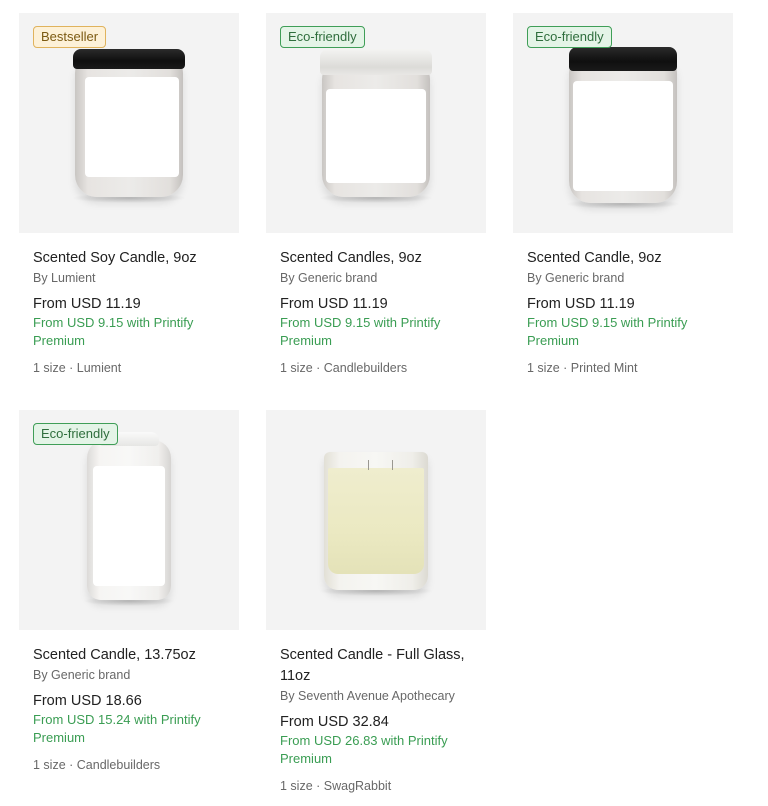  Describe the element at coordinates (582, 368) in the screenshot. I see `product-meta: 1 size · Printed Mint` at that location.